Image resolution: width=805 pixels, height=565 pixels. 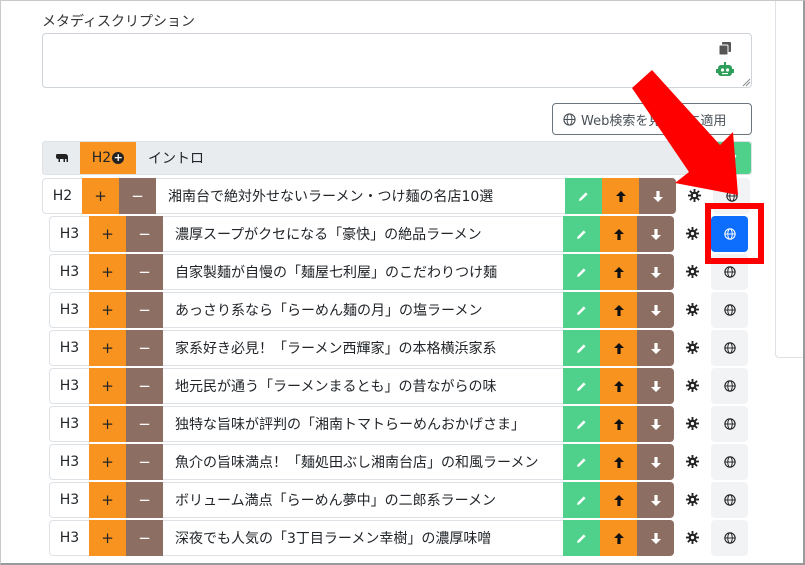 I want to click on arrow-up-icon, so click(x=618, y=386).